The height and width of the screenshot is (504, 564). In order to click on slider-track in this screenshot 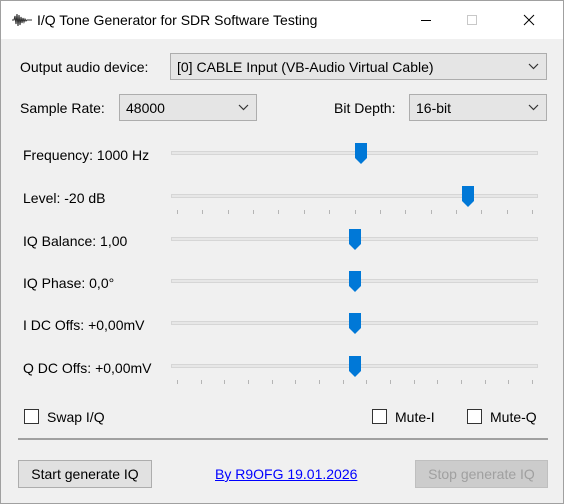, I will do `click(354, 196)`.